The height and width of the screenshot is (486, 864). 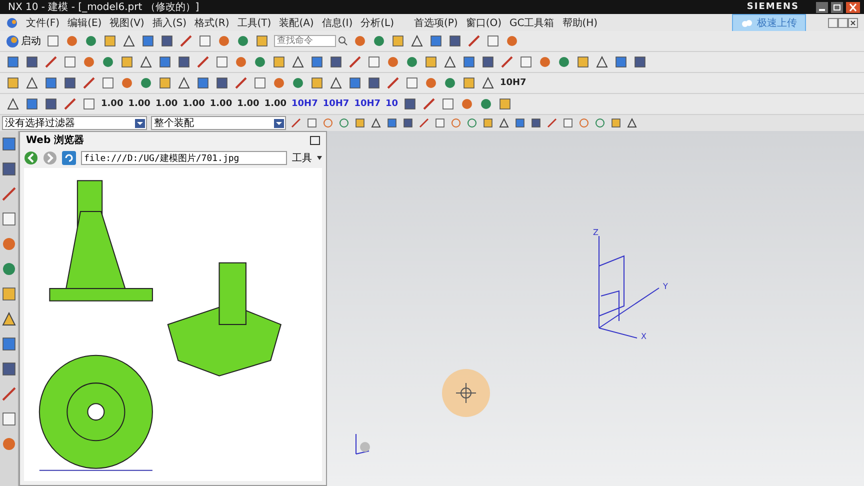 I want to click on selection-filter-dropdown: 没有选择过滤器, so click(x=74, y=123).